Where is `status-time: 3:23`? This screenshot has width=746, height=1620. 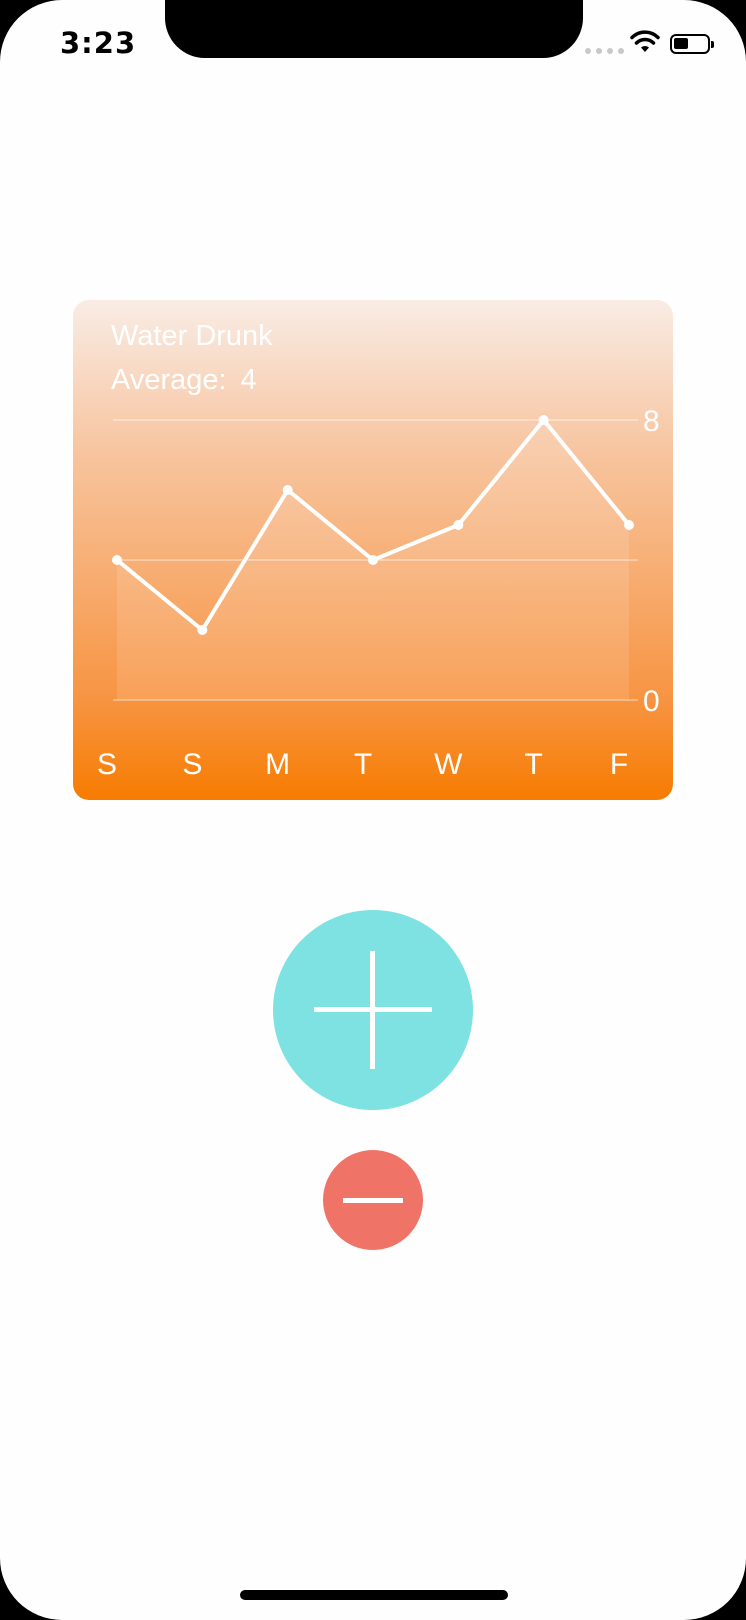 status-time: 3:23 is located at coordinates (98, 43).